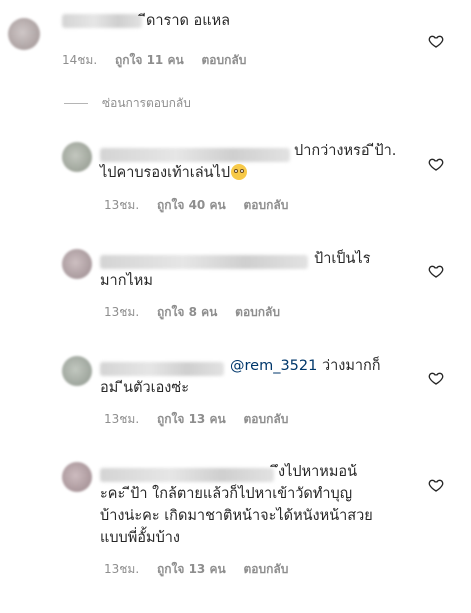  I want to click on rolling-eyes-emoji-icon, so click(239, 172).